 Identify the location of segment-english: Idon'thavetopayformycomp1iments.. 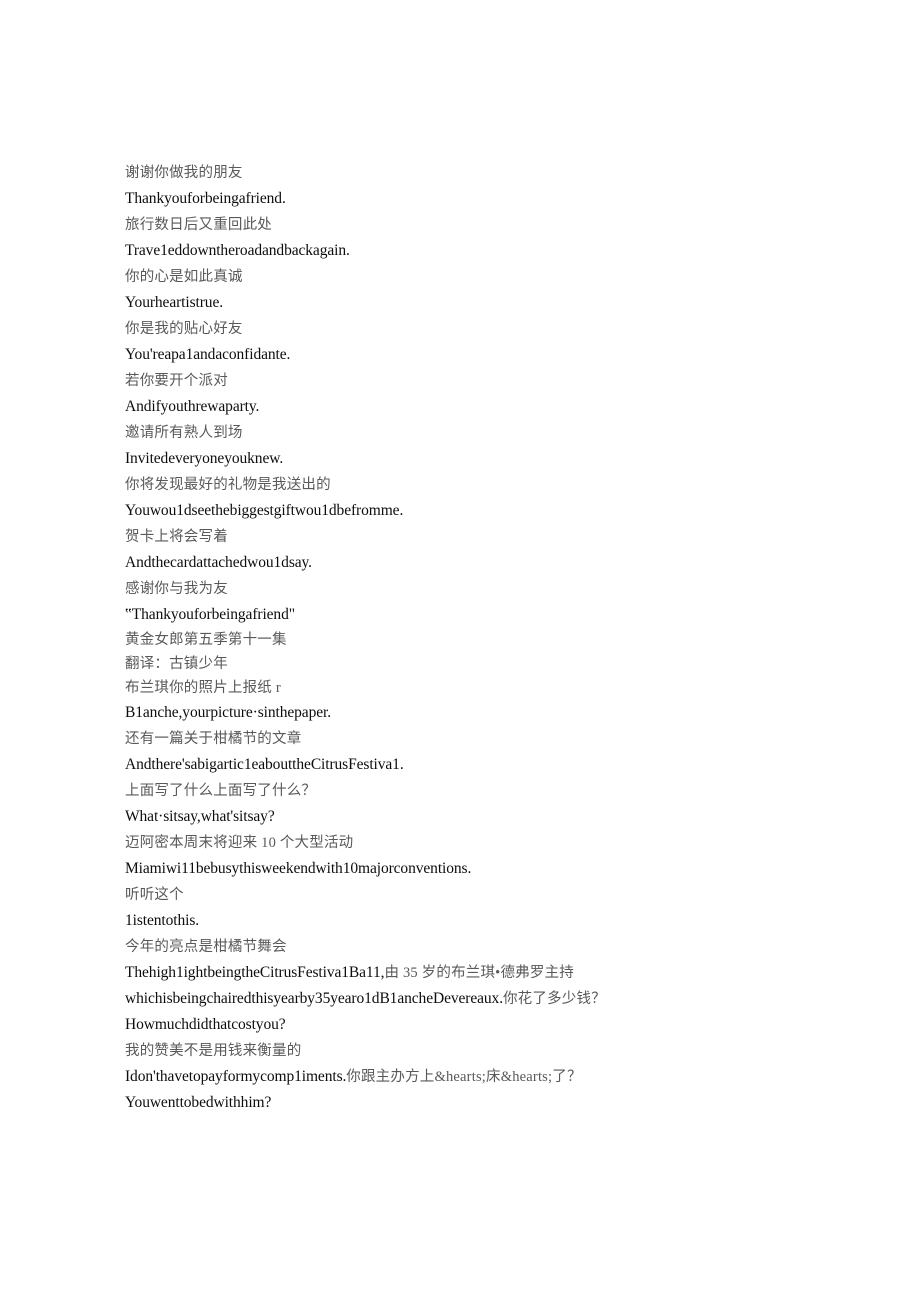
(236, 1076).